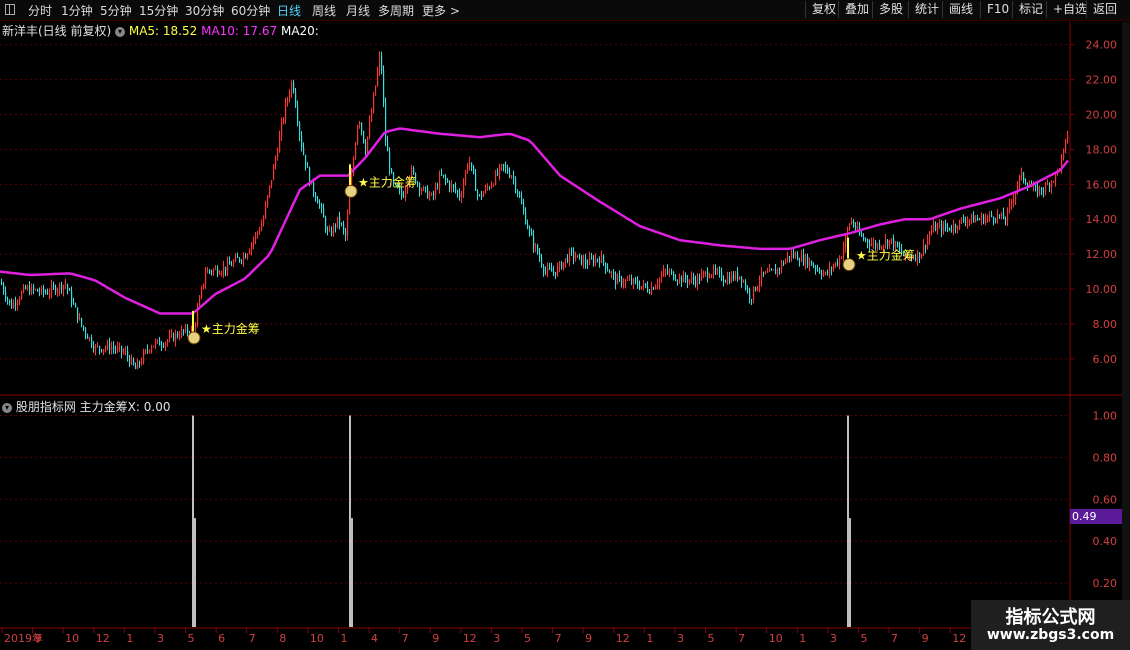 This screenshot has width=1130, height=650. I want to click on overlay-button: 叠加, so click(856, 9).